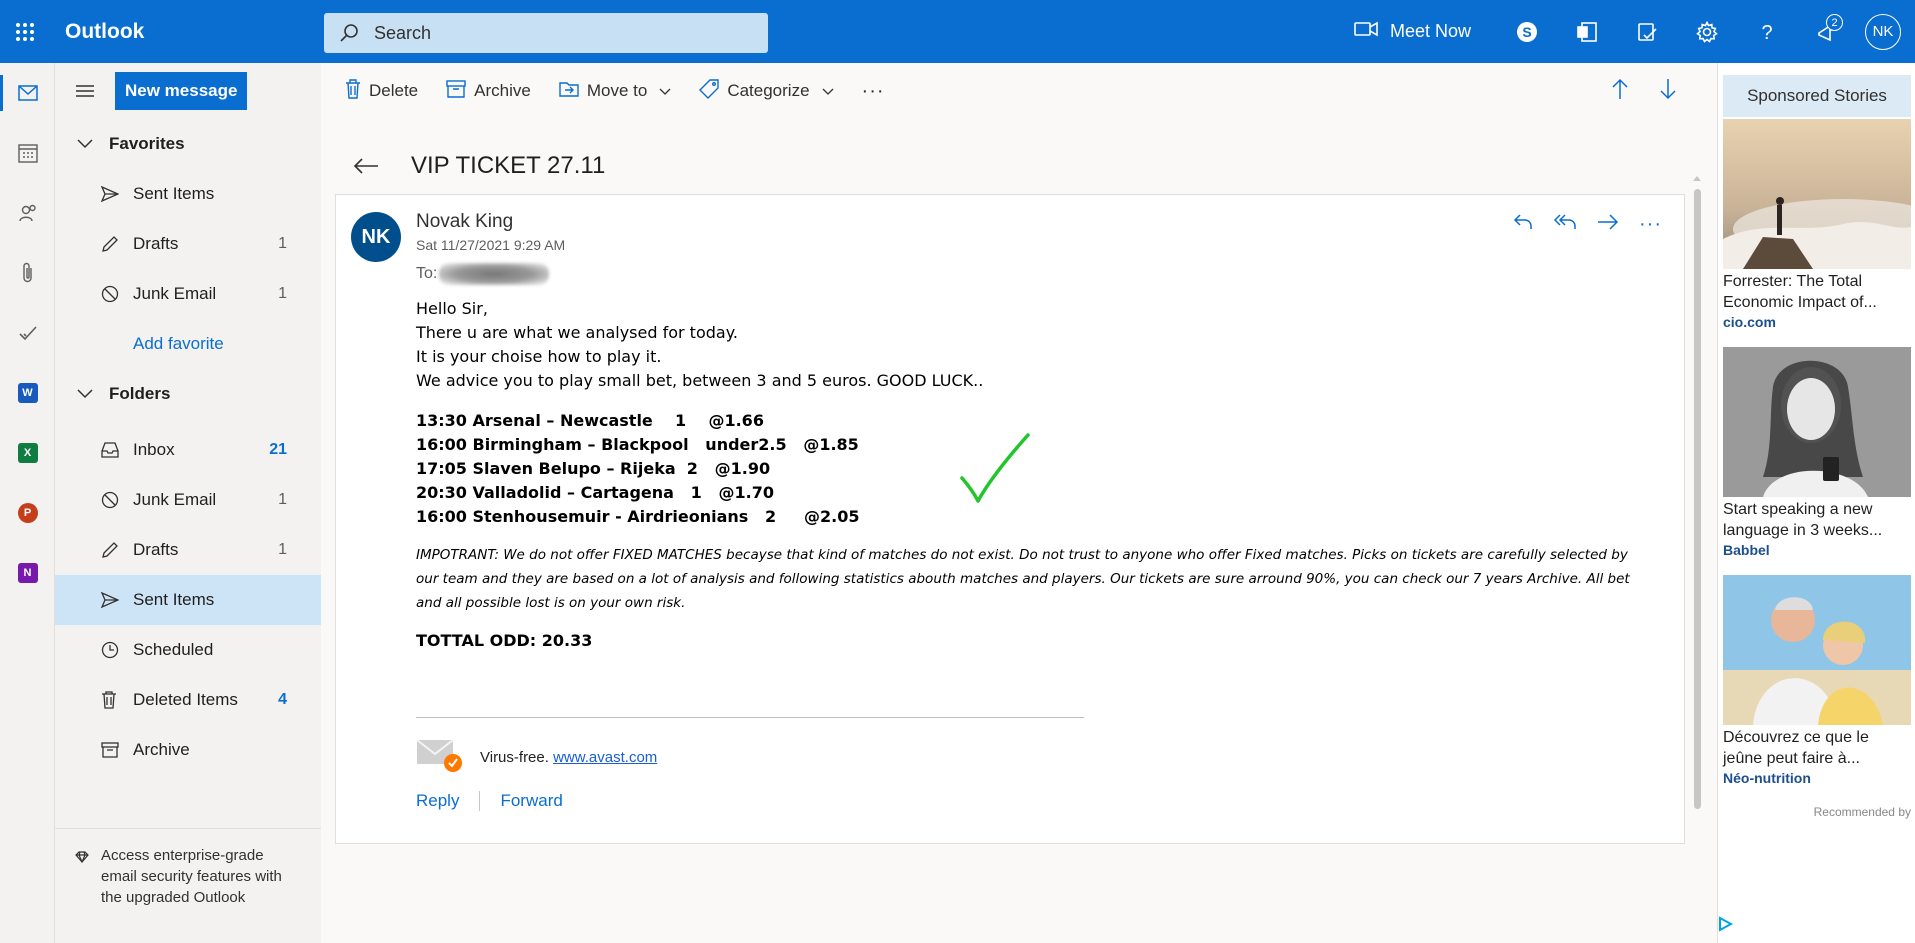  I want to click on search-box: Search, so click(546, 33).